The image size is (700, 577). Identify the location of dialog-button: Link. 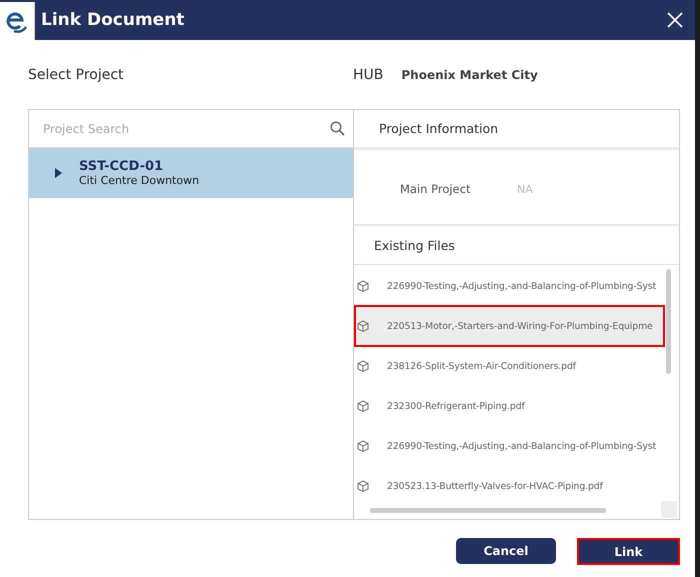
(628, 551).